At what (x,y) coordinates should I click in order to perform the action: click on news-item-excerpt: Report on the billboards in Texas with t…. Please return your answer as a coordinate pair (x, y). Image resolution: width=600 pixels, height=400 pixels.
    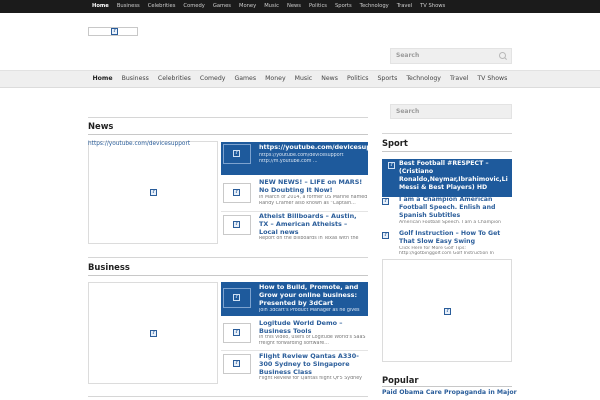
    Looking at the image, I should click on (309, 238).